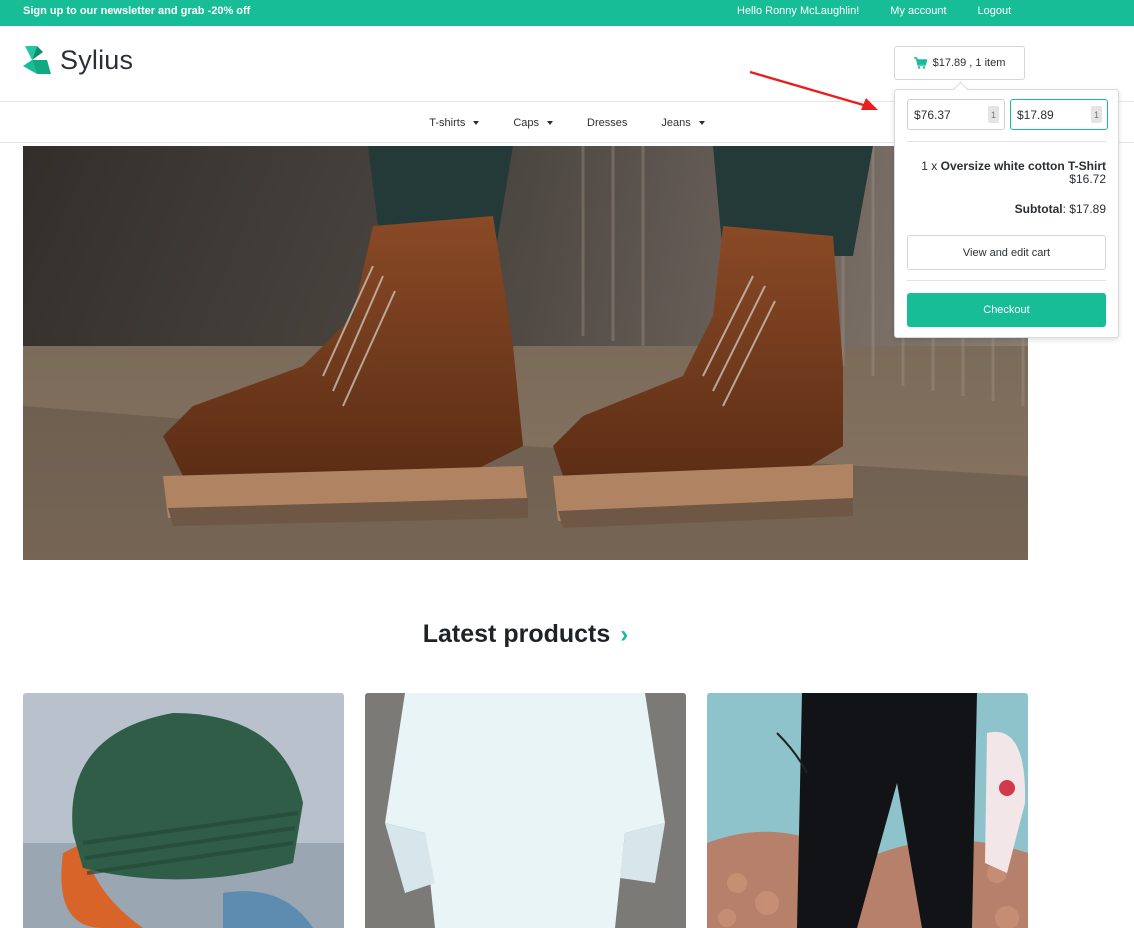 This screenshot has height=928, width=1134. I want to click on nav-item-label: Dresses, so click(607, 122).